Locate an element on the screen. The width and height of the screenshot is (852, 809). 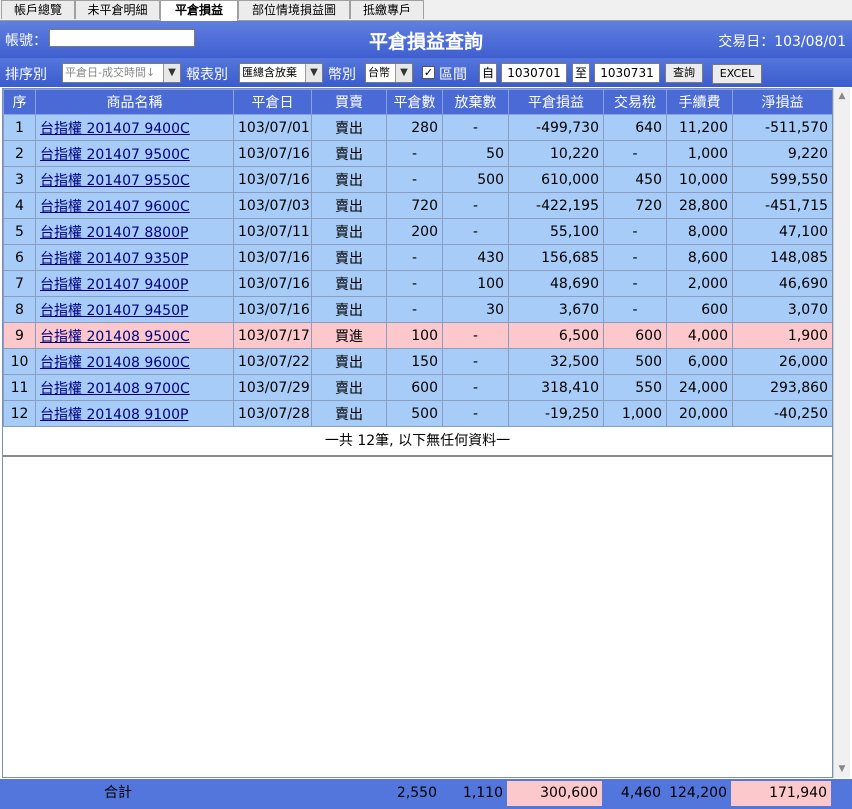
row-close-pnl: -422,195 is located at coordinates (556, 205).